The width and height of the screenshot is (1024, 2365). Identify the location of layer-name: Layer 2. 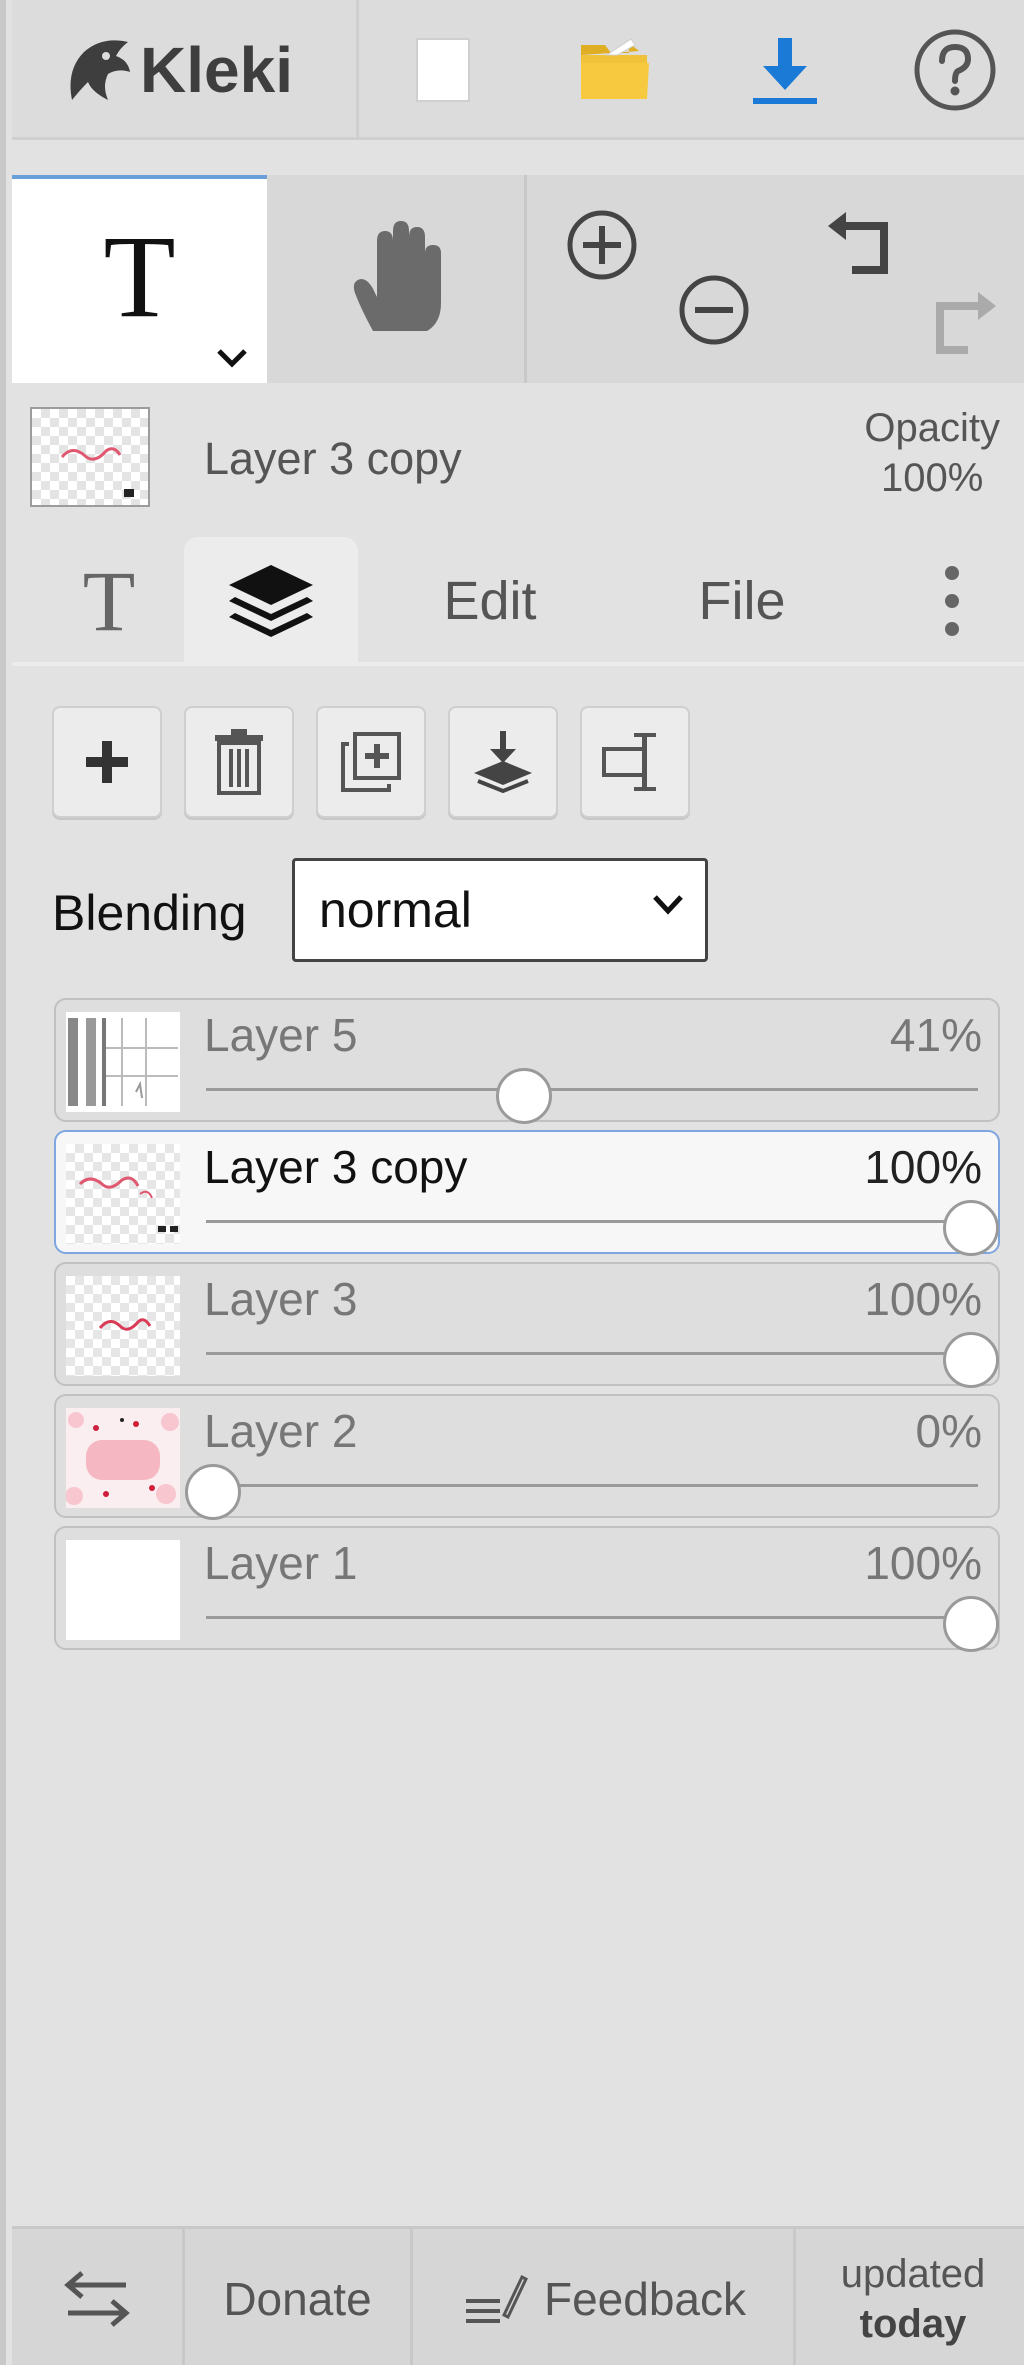
(281, 1431).